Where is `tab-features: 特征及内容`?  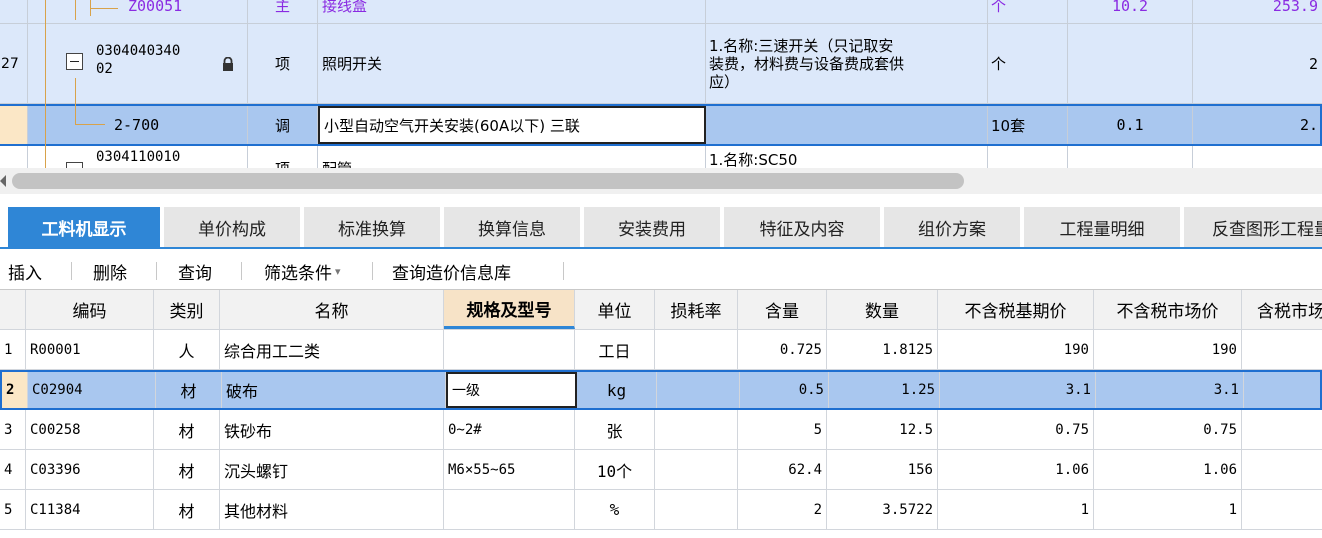
tab-features: 特征及内容 is located at coordinates (803, 227).